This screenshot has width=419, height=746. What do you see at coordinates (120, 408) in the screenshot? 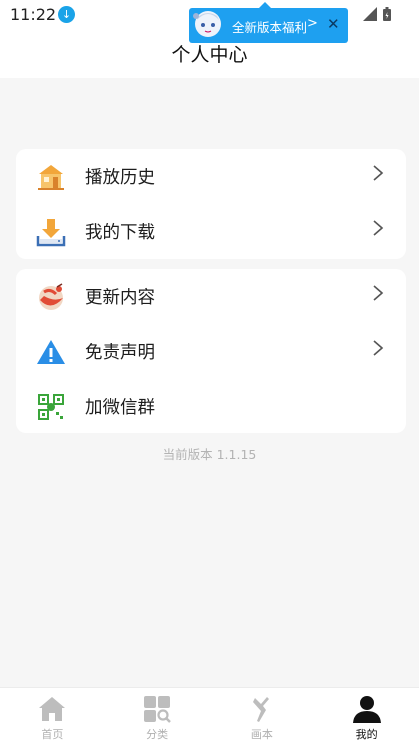
I see `menu-item-label: 加微信群` at bounding box center [120, 408].